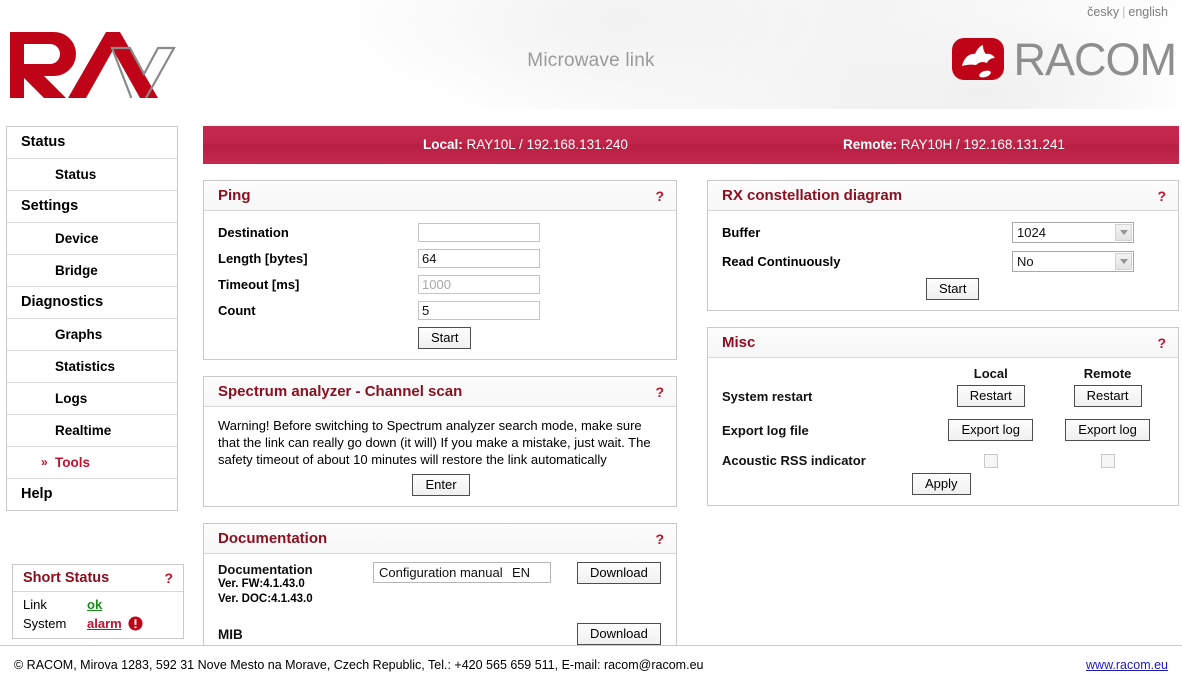 This screenshot has width=1182, height=687. I want to click on ping-actions: Start, so click(441, 338).